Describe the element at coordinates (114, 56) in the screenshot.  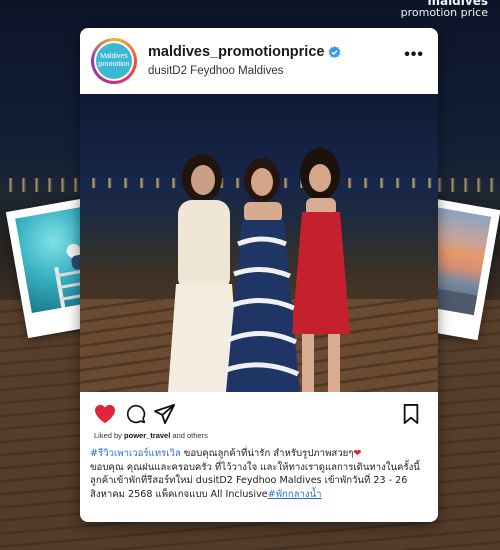
I see `avatar-text-1: Maldives` at that location.